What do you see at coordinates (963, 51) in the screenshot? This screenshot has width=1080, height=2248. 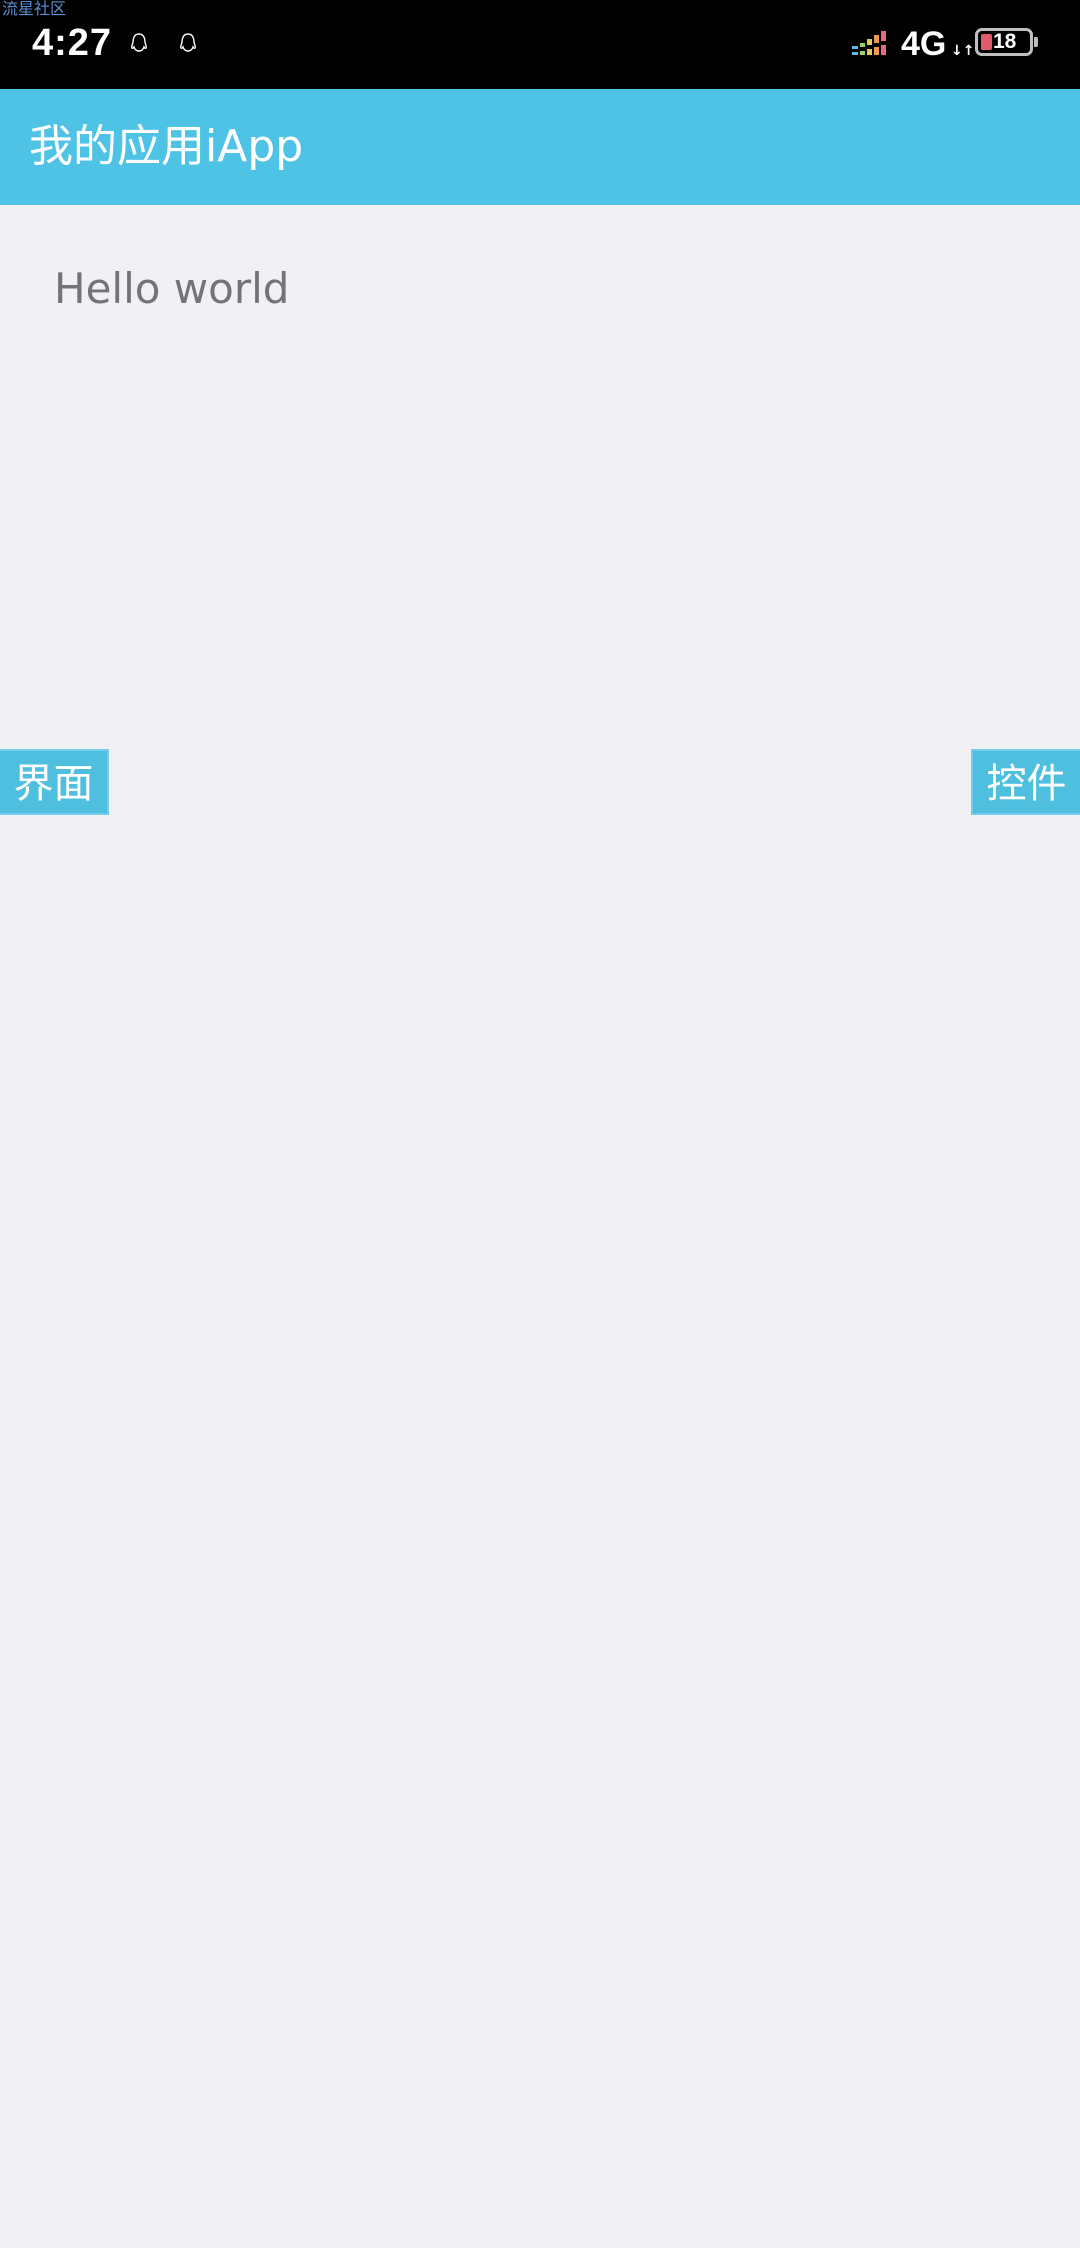 I see `data-activity-icon: ↓↑` at bounding box center [963, 51].